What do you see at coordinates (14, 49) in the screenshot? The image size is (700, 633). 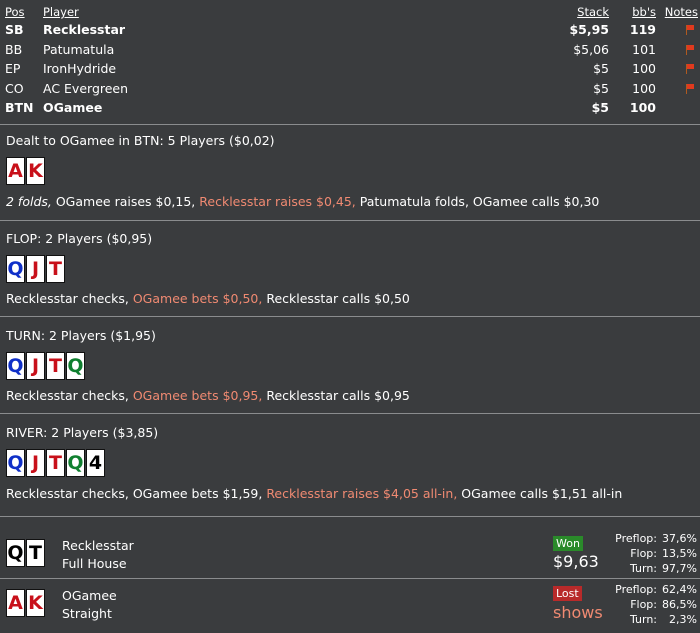 I see `player-position: BB` at bounding box center [14, 49].